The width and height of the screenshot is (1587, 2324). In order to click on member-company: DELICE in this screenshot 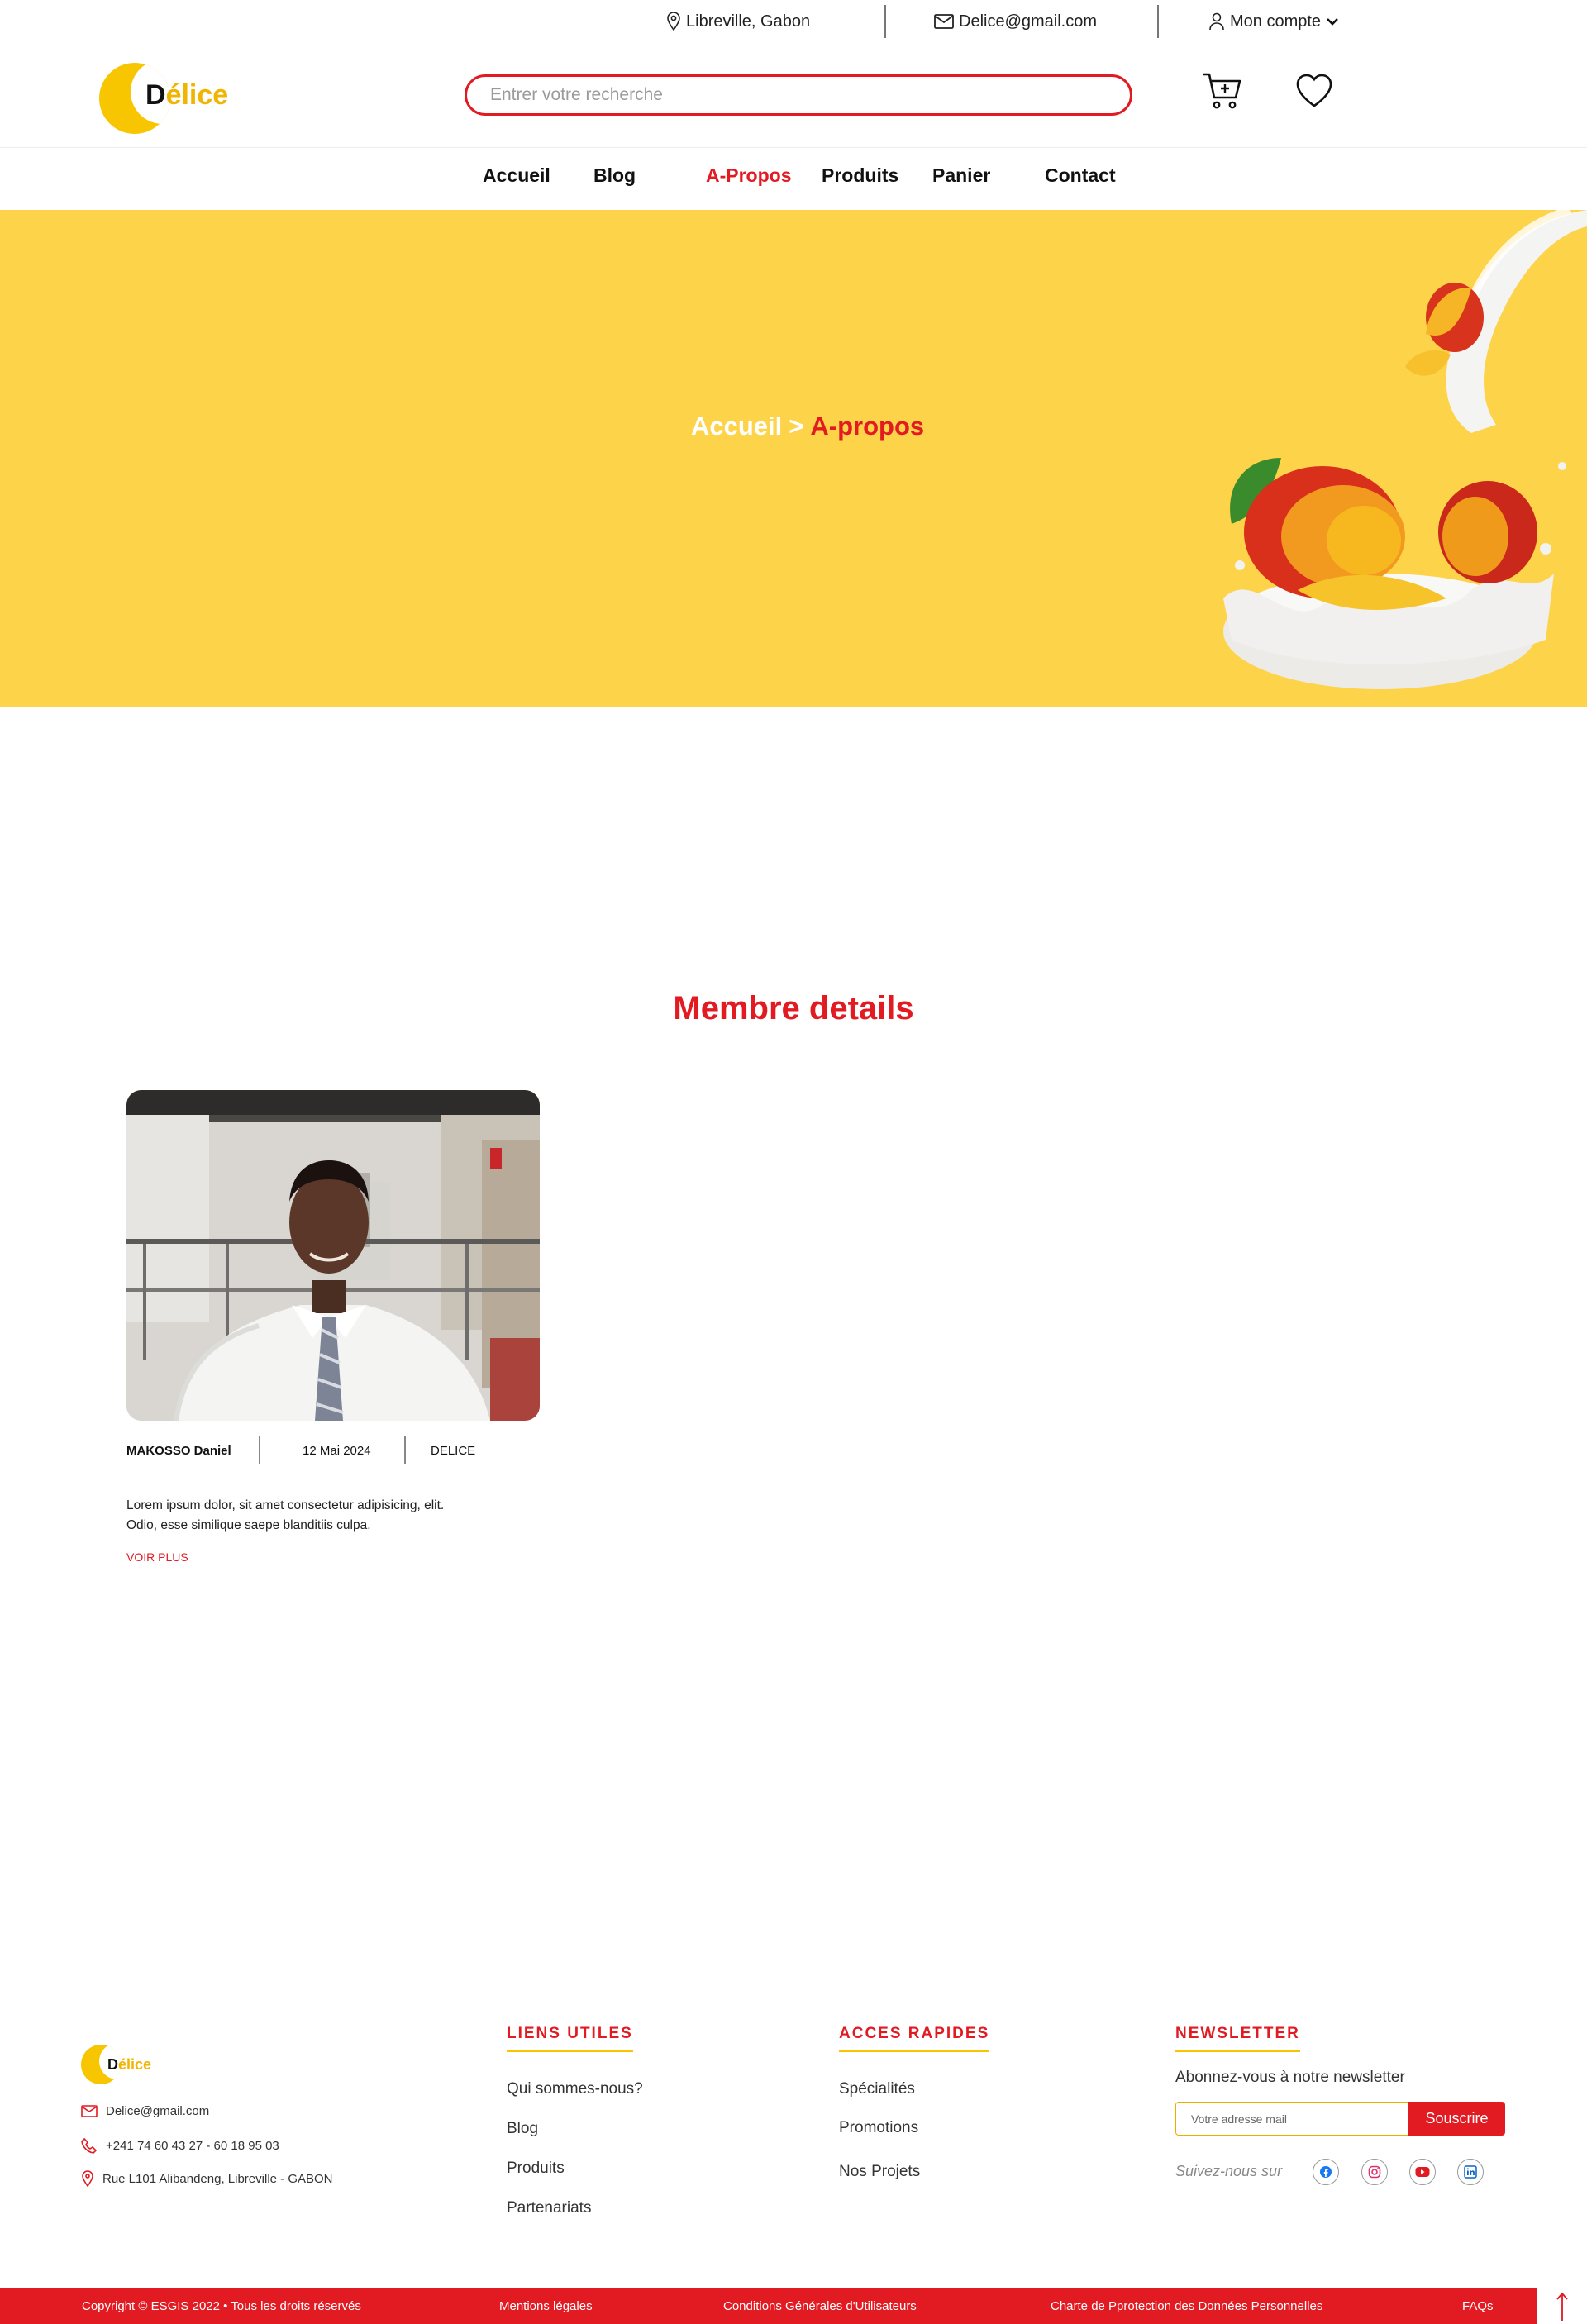, I will do `click(454, 1451)`.